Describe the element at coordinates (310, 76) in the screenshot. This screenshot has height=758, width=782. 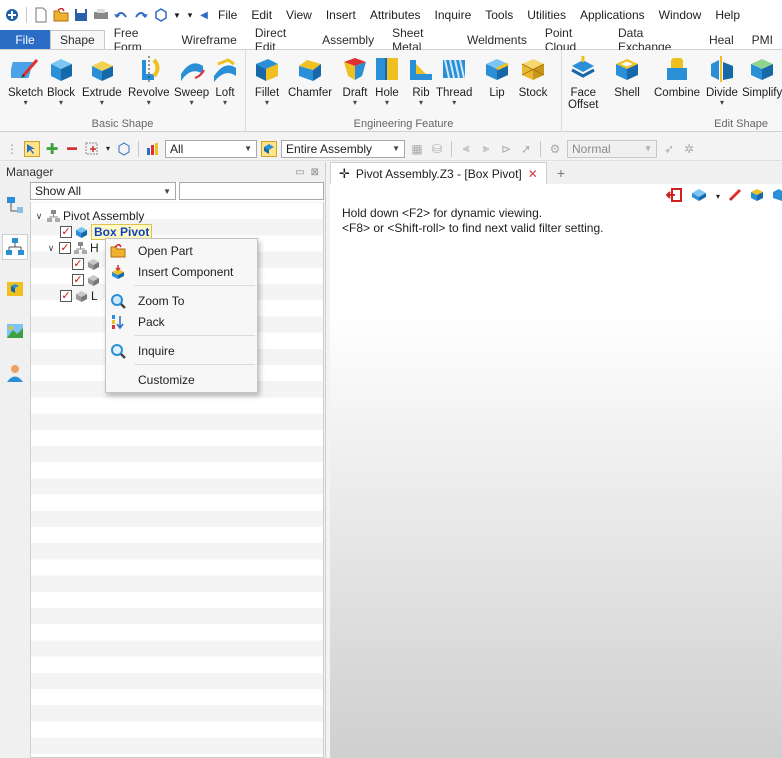
I see `chamfer-button: Chamfer` at that location.